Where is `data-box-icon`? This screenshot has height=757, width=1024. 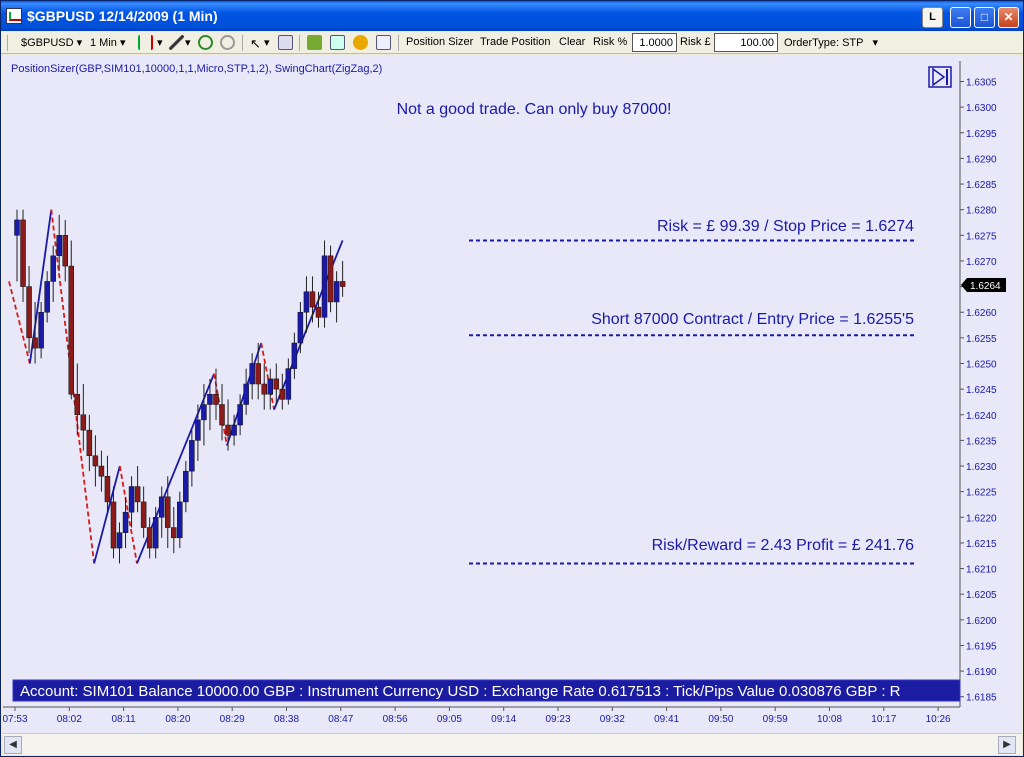
data-box-icon is located at coordinates (285, 42).